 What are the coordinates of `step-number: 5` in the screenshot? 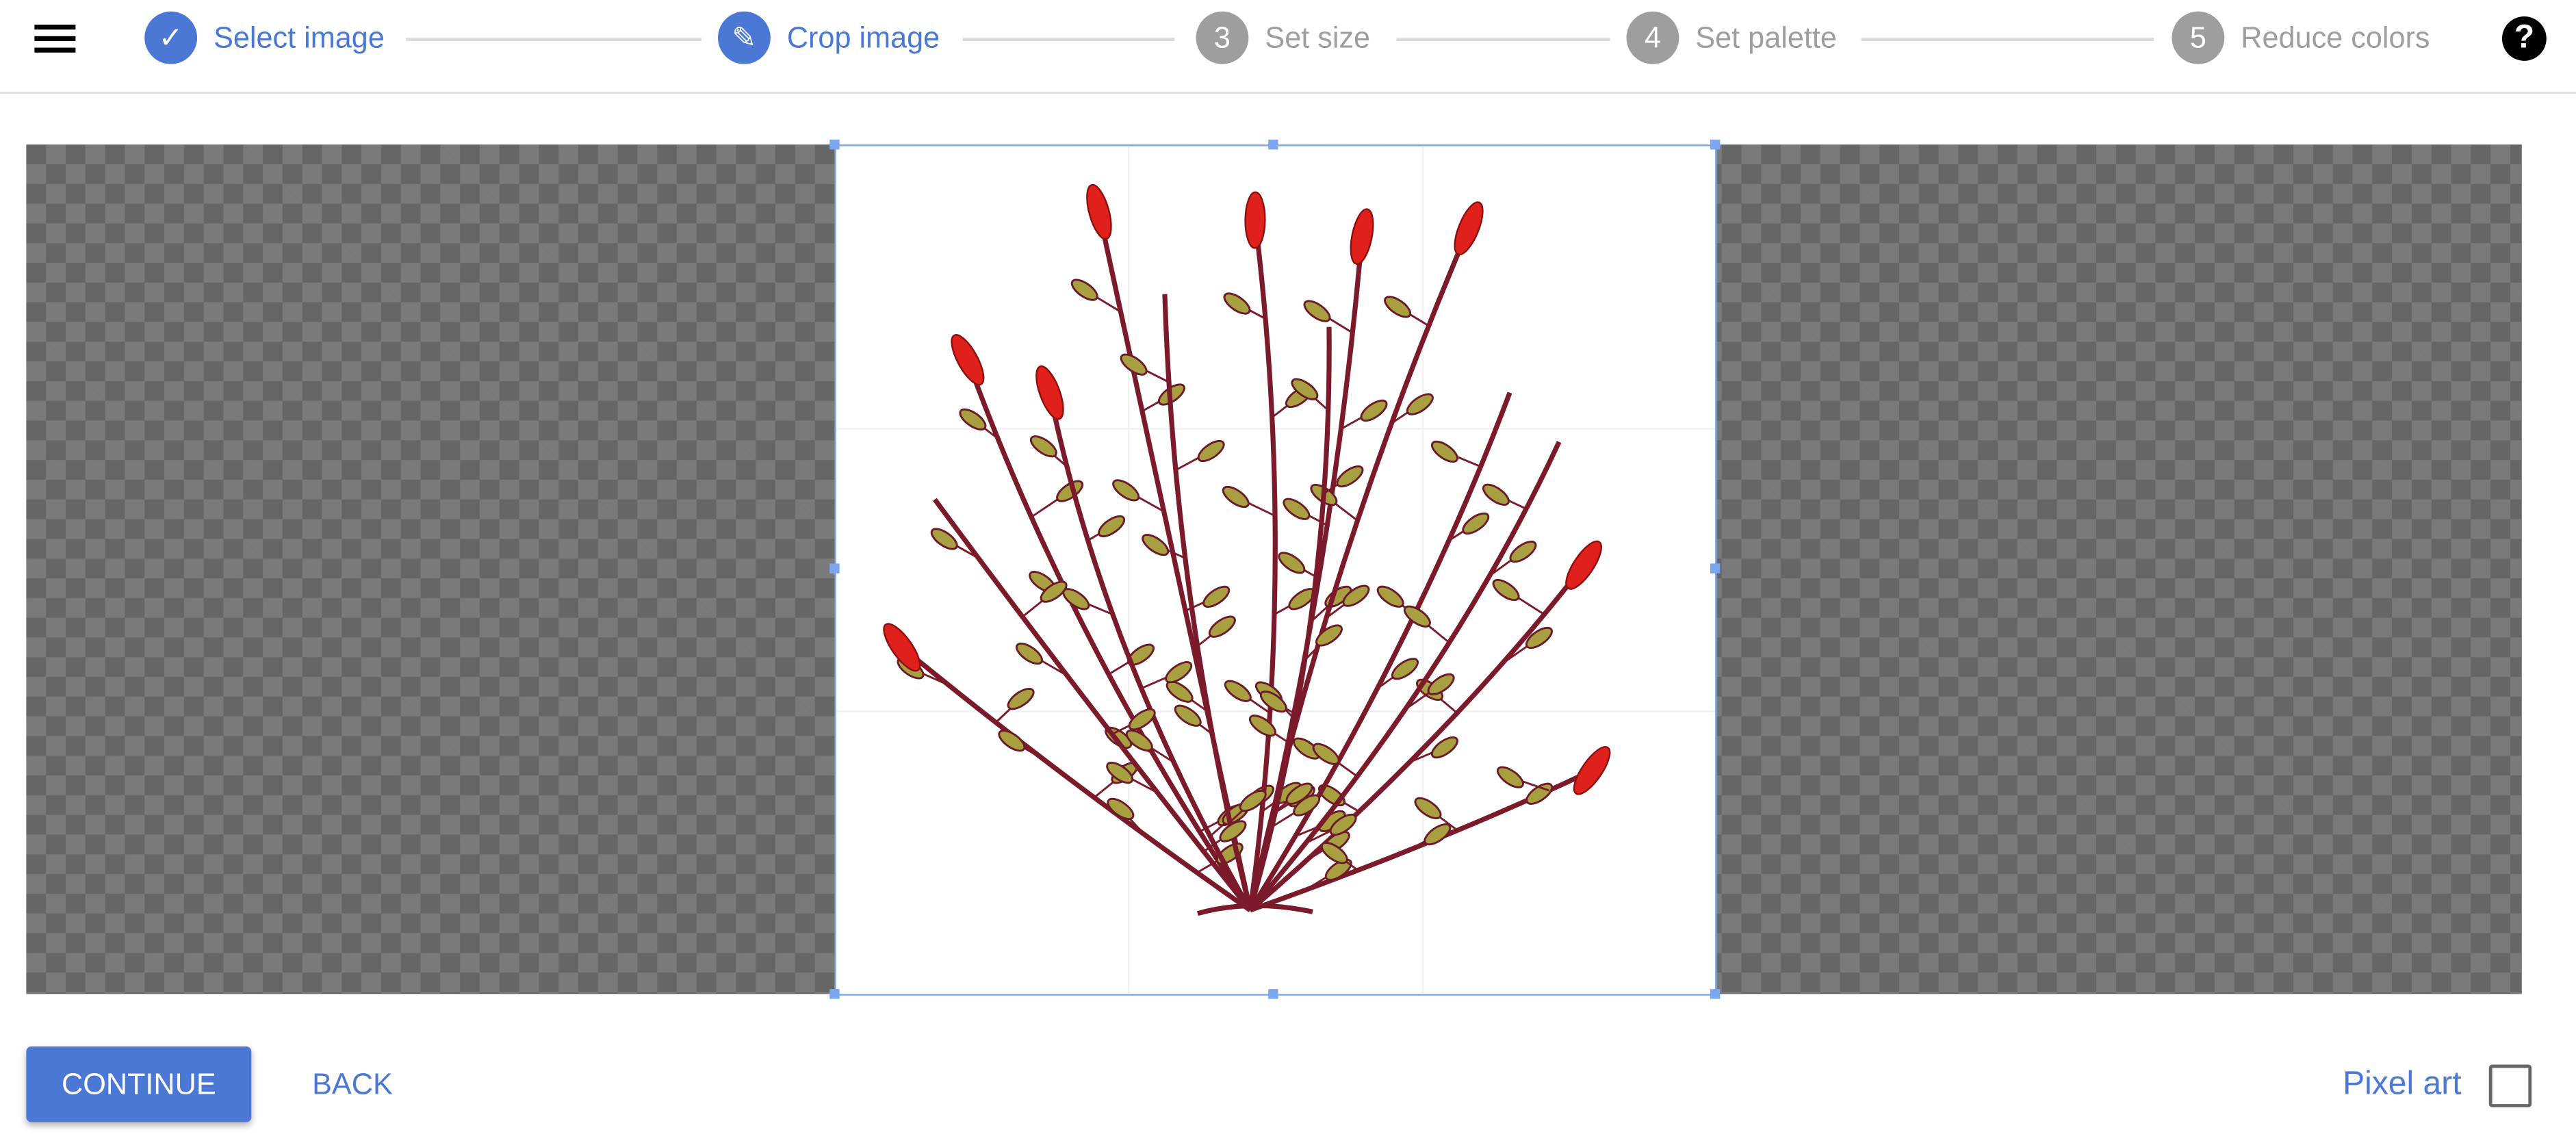 It's located at (2198, 37).